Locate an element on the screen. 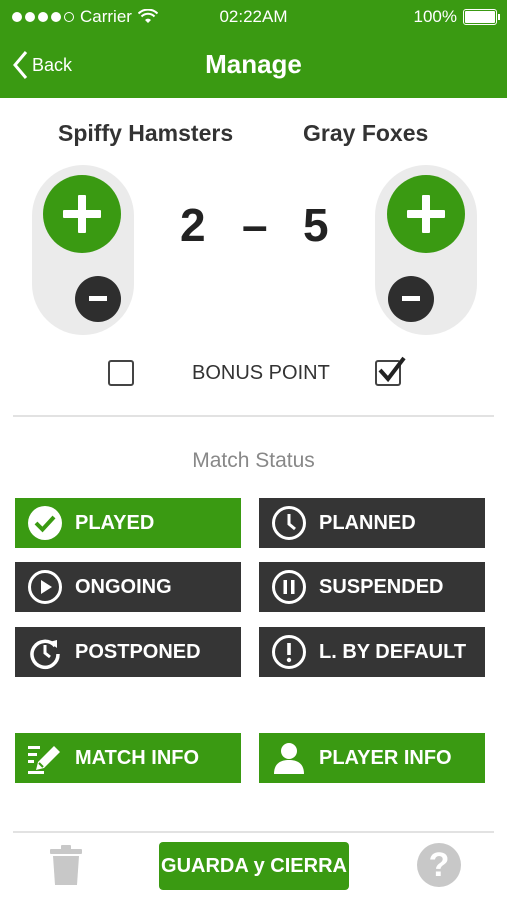 The width and height of the screenshot is (507, 900). match-info-label: MATCH INFO is located at coordinates (137, 757).